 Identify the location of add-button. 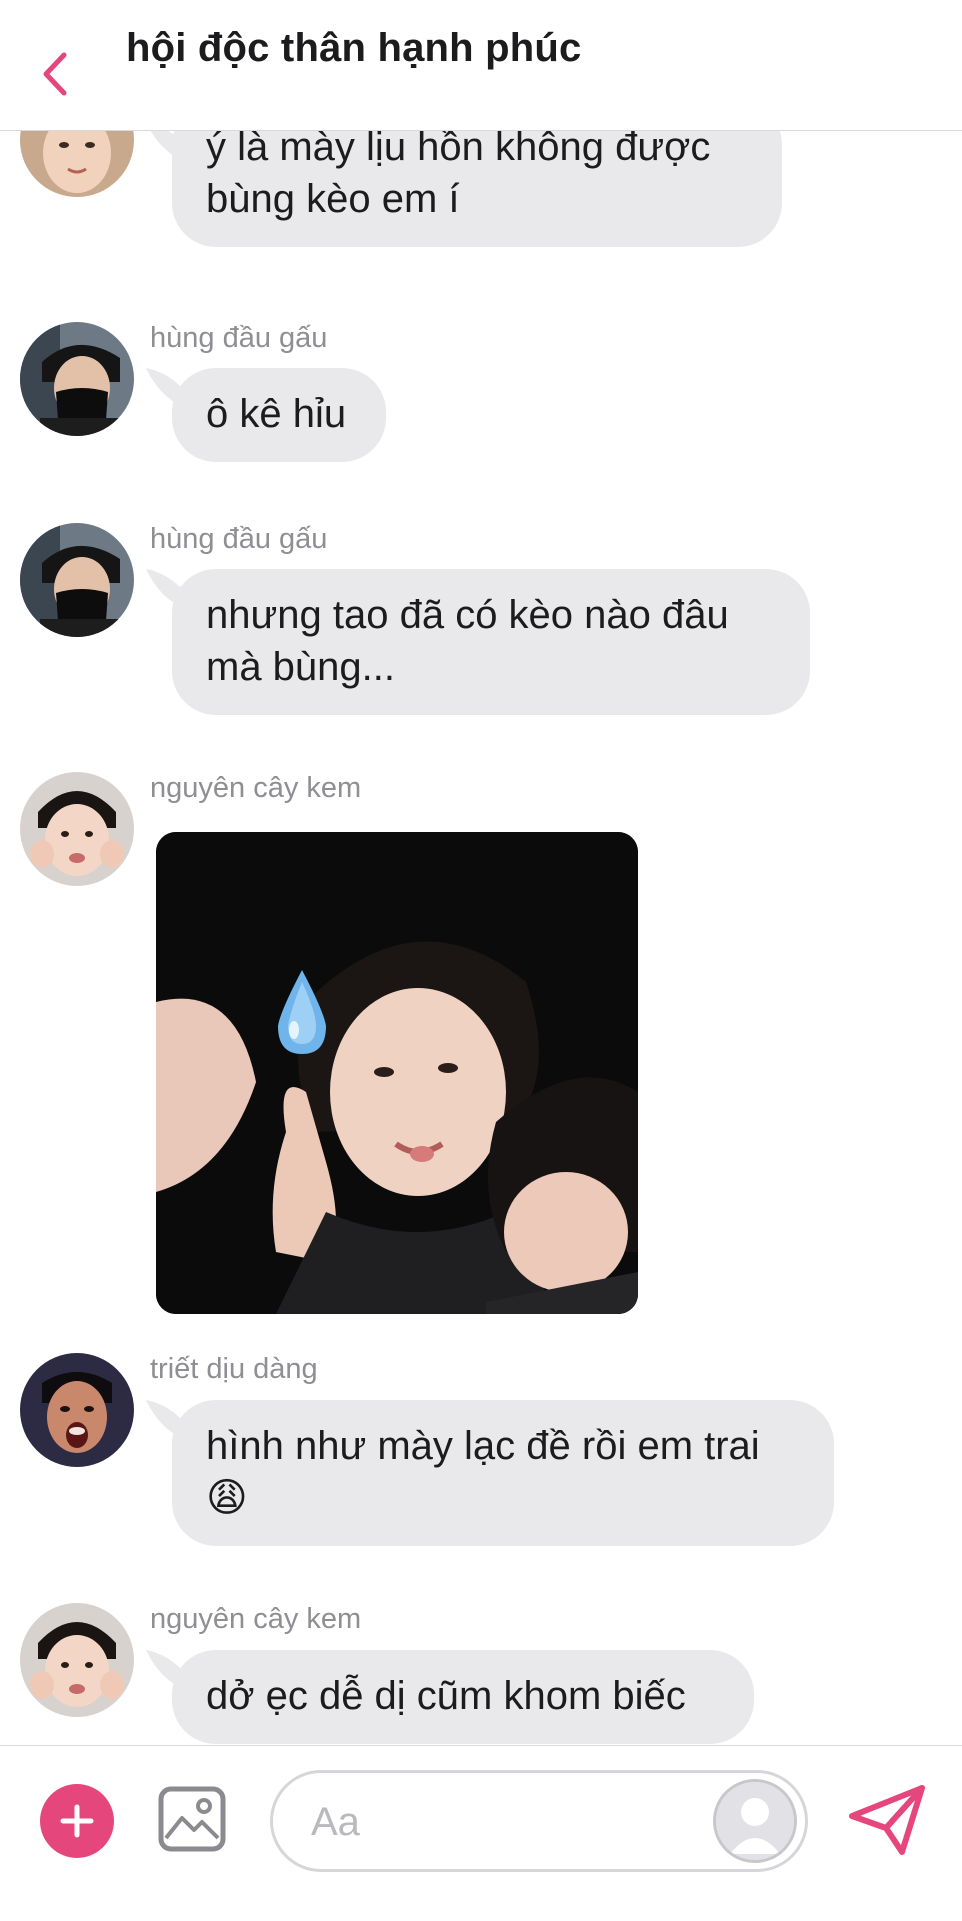
(77, 1821).